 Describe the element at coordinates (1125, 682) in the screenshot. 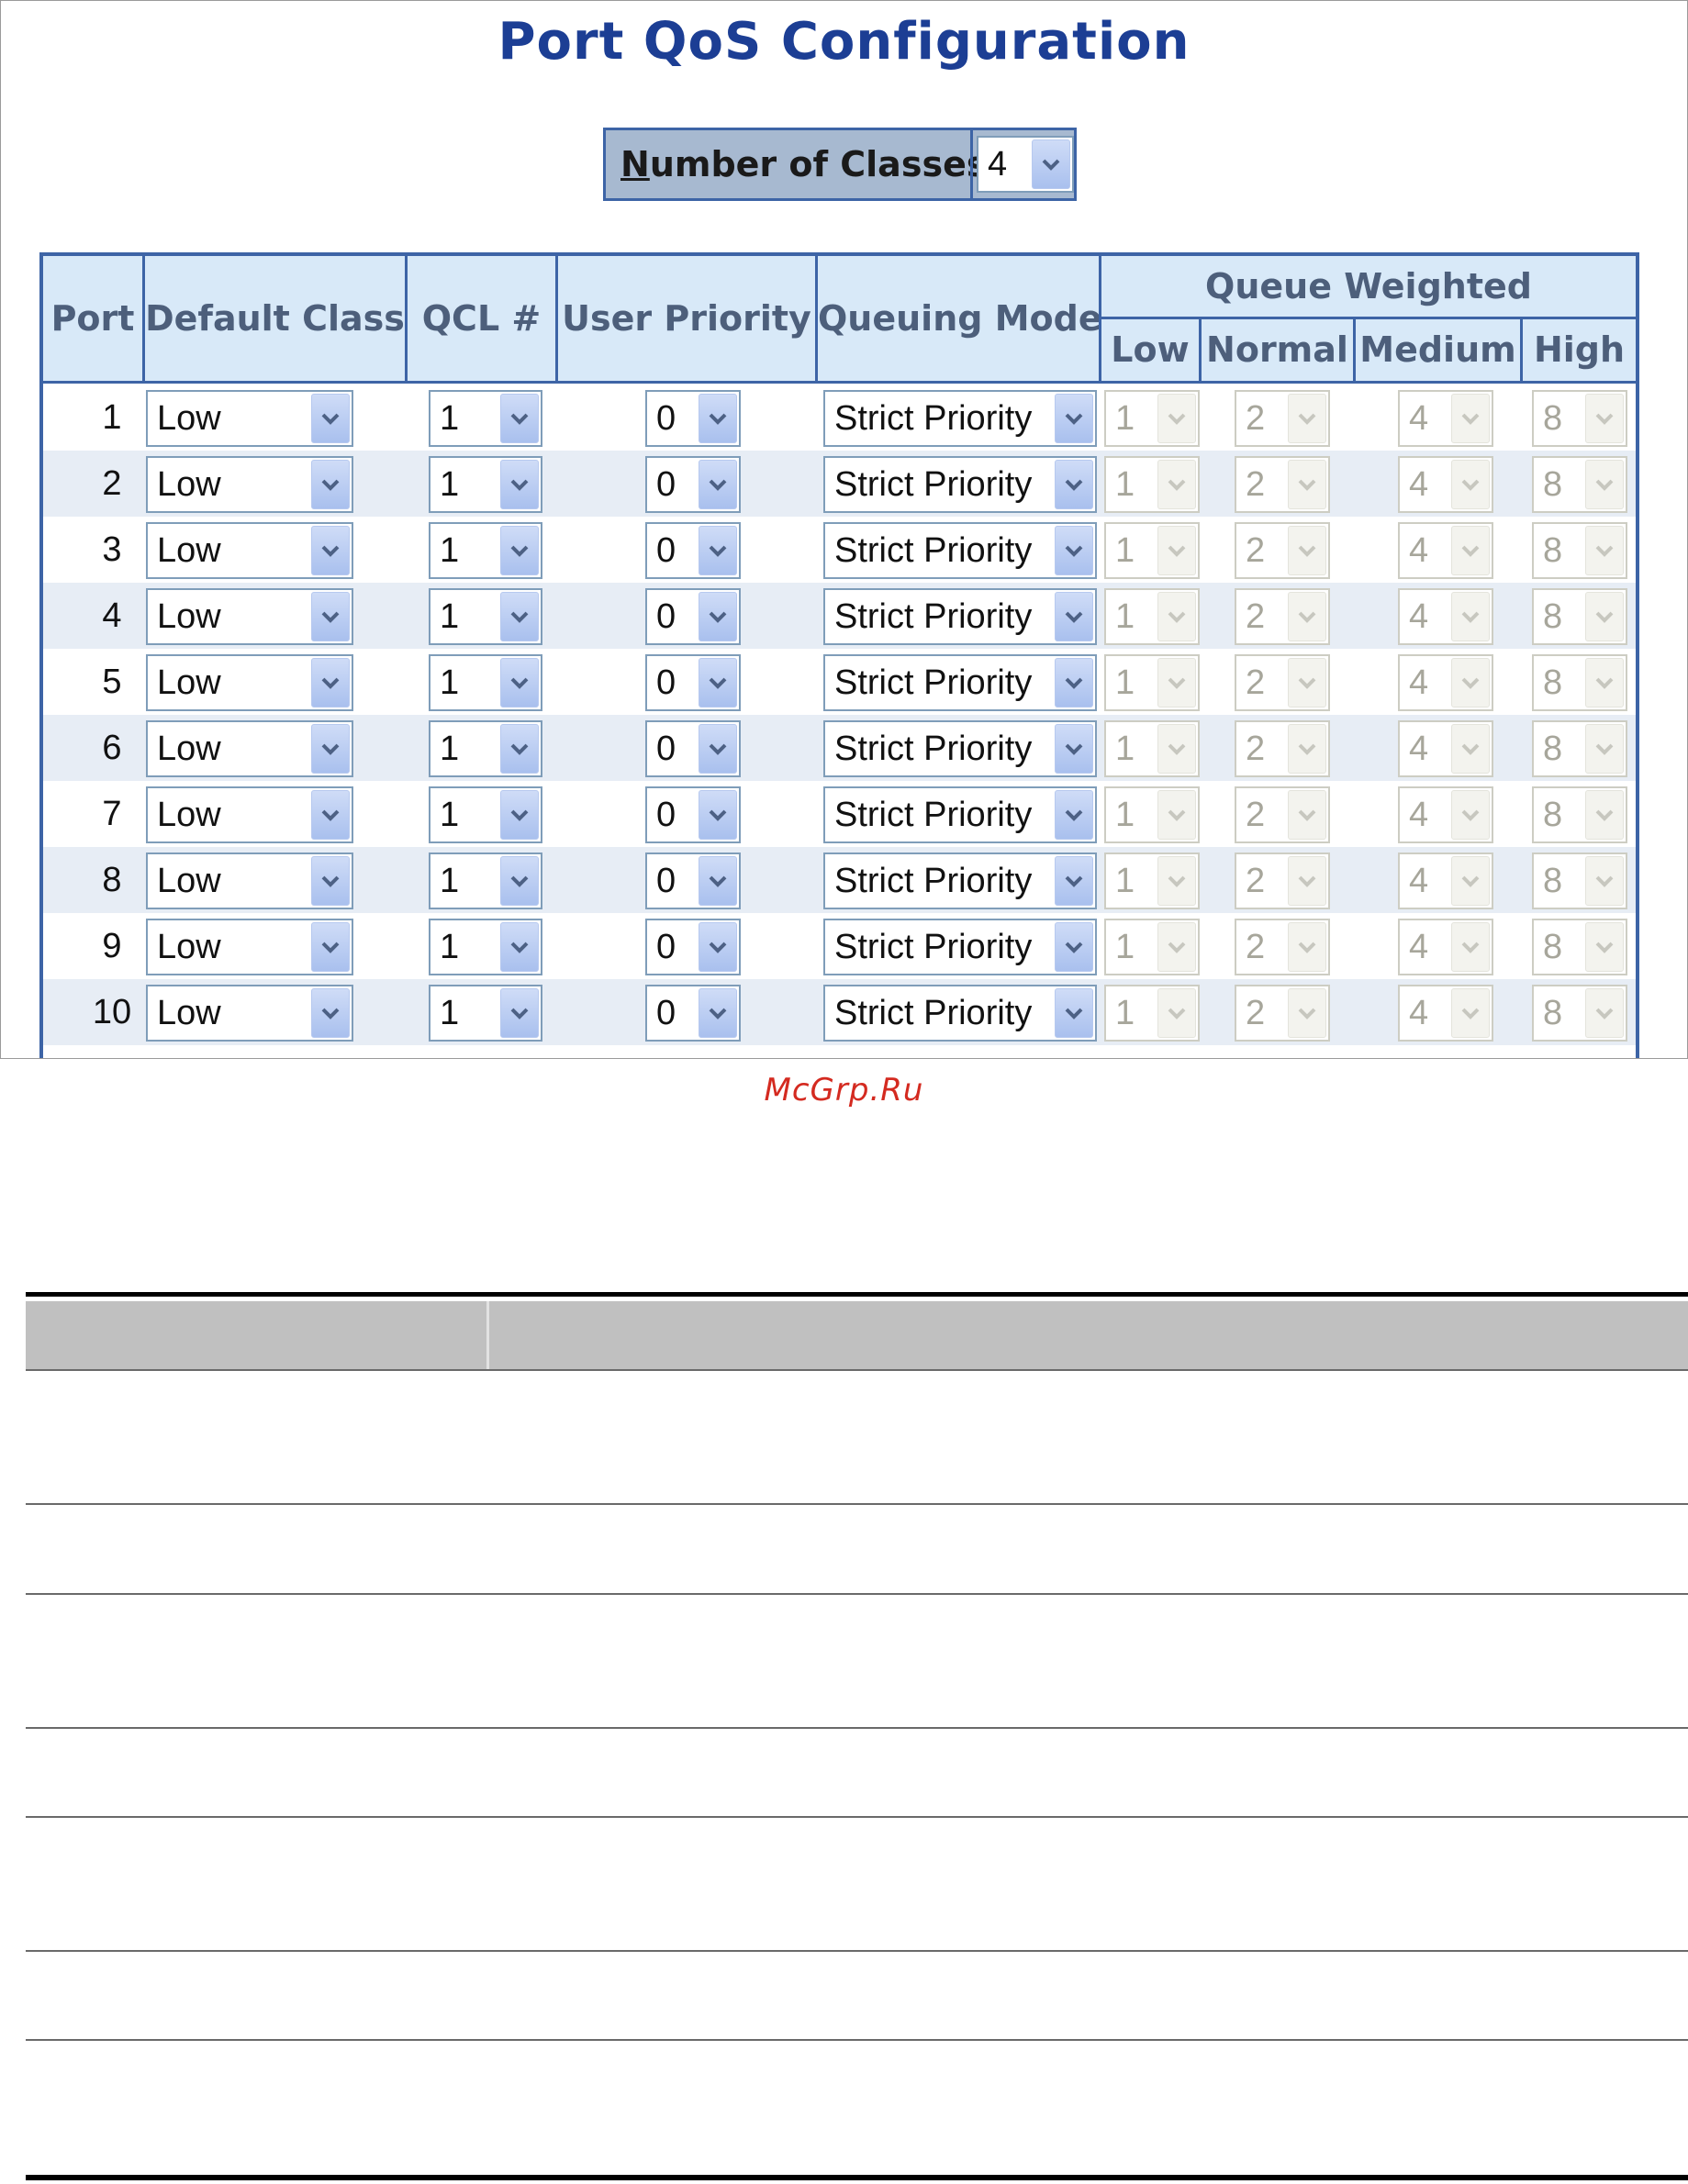

I see `weight-low-value: 1` at that location.